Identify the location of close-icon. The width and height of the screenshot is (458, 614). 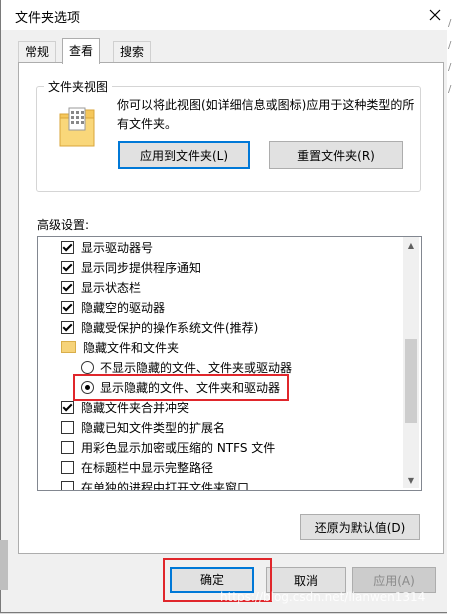
(435, 15).